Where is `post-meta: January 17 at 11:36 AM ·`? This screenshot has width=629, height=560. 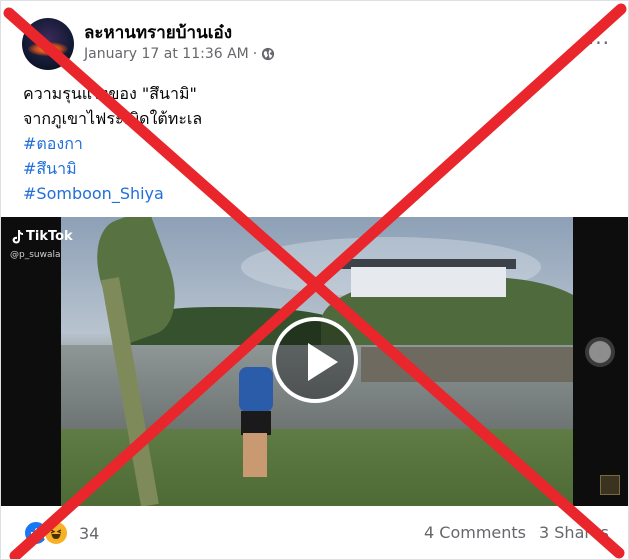 post-meta: January 17 at 11:36 AM · is located at coordinates (179, 54).